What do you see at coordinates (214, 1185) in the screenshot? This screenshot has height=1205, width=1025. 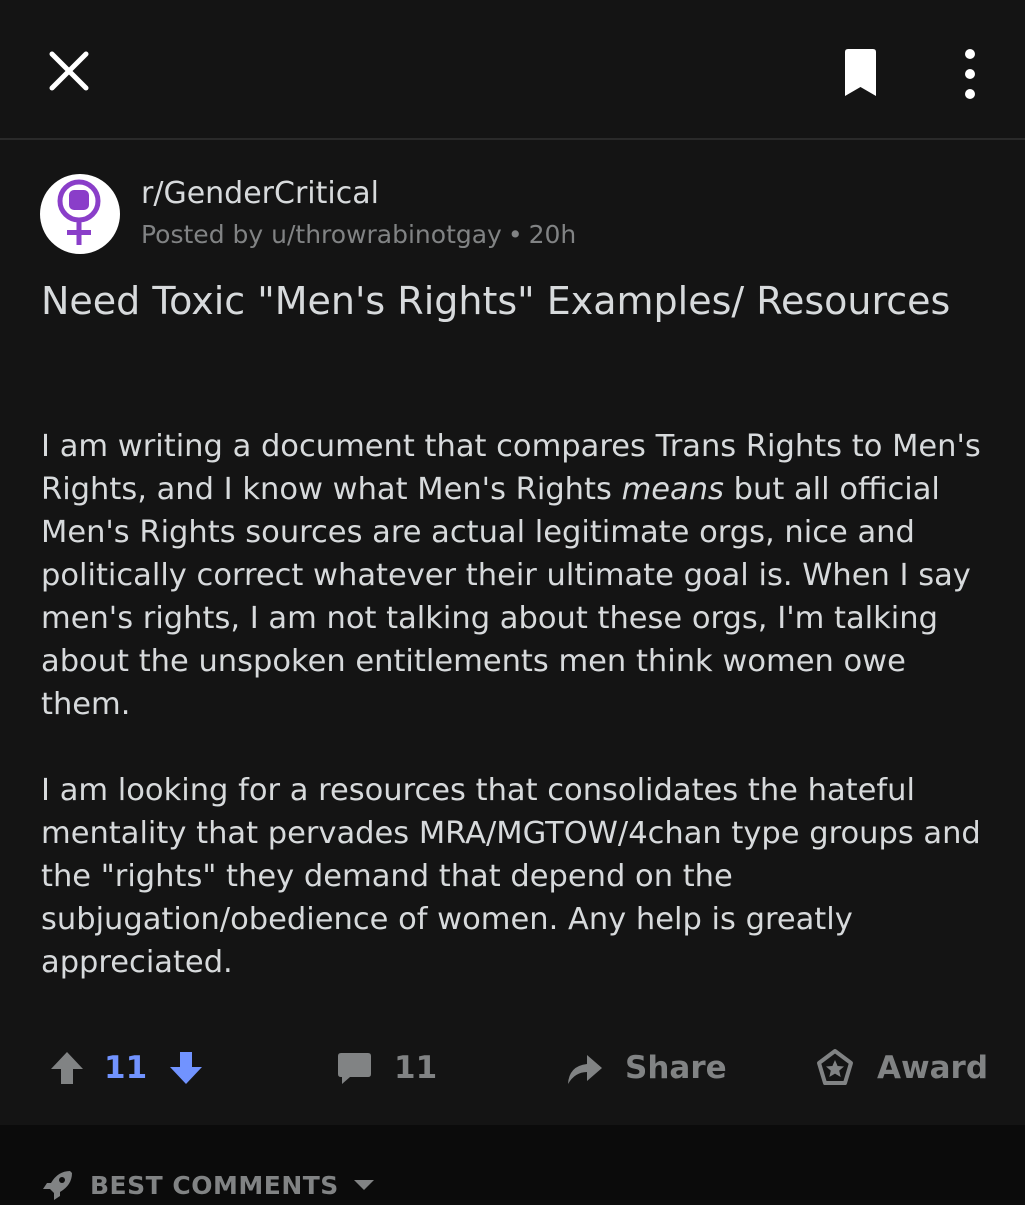 I see `comment-sort-label: BEST COMMENTS` at bounding box center [214, 1185].